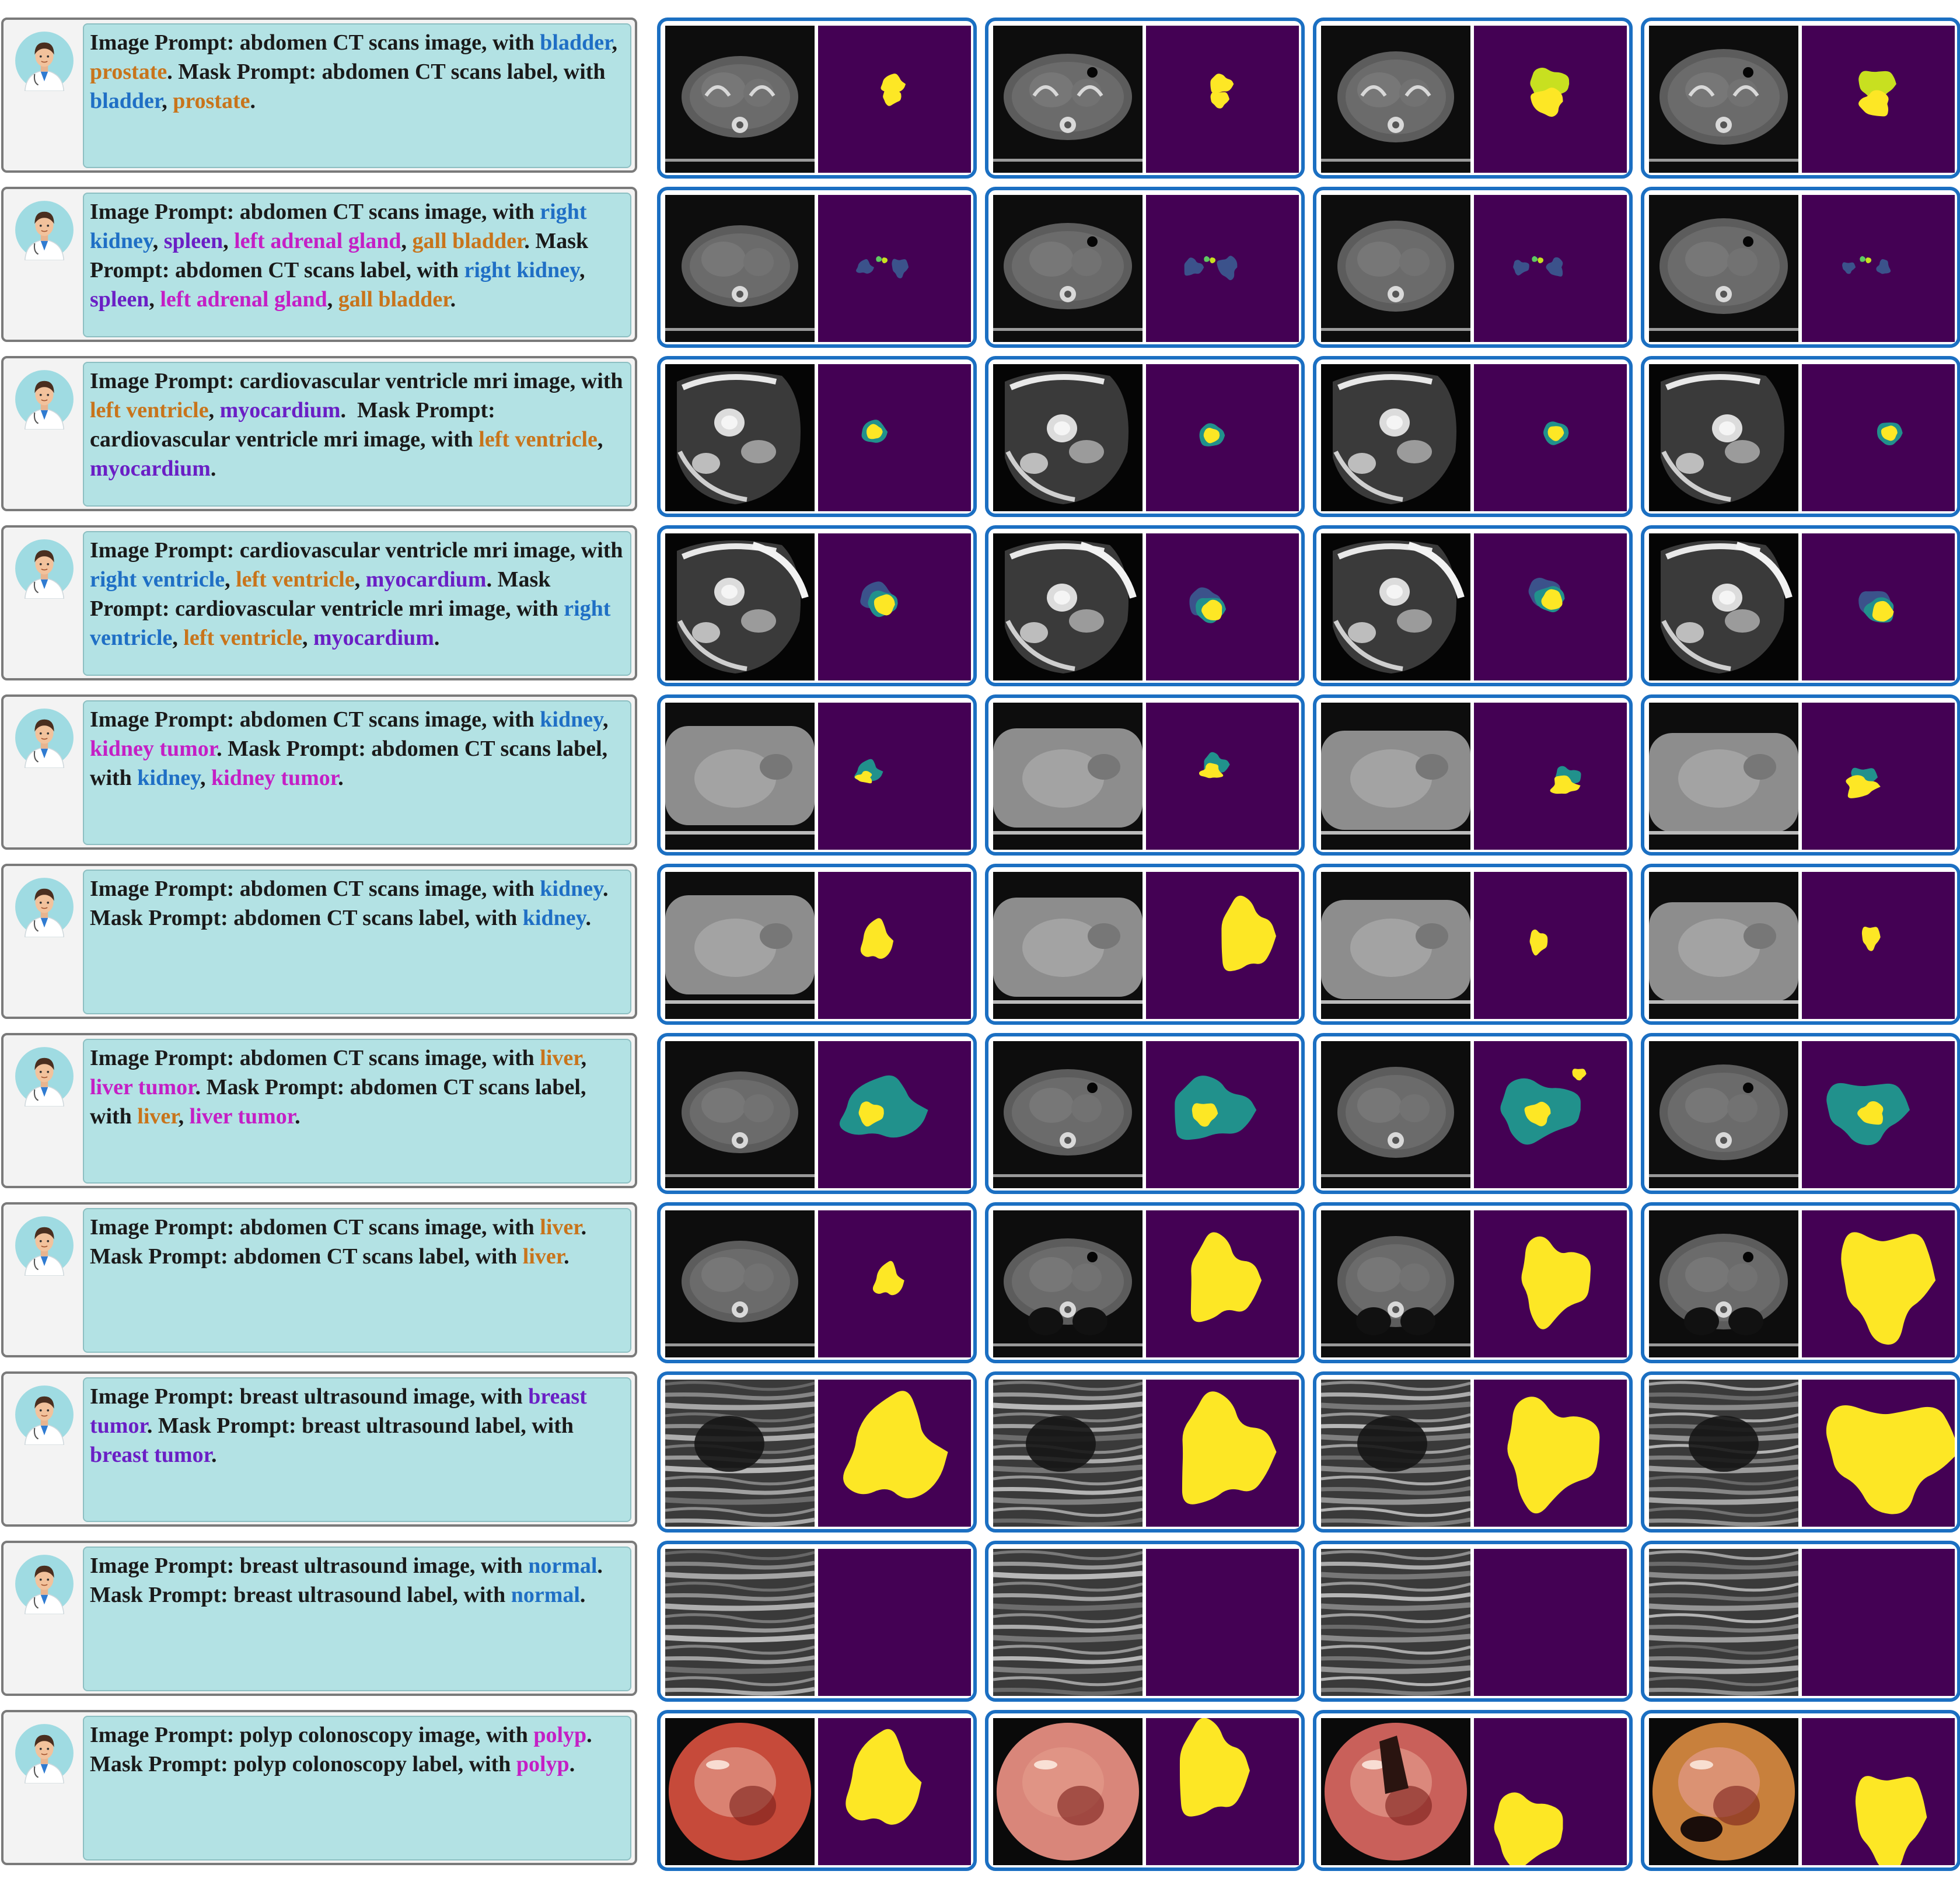 Image resolution: width=1960 pixels, height=1885 pixels. I want to click on prompt-segment: prostate, so click(128, 72).